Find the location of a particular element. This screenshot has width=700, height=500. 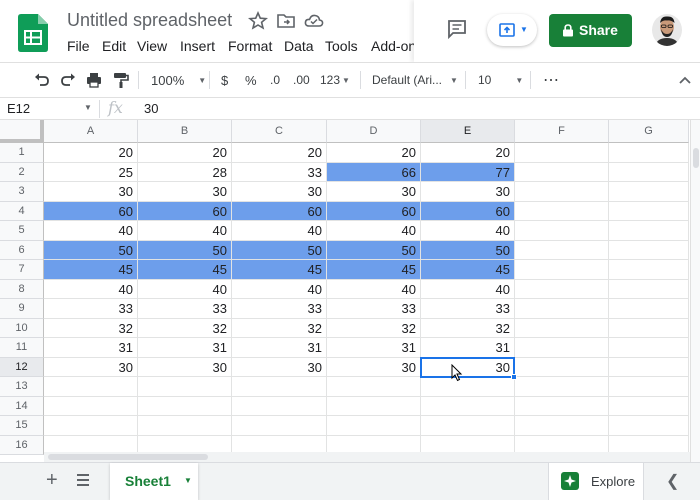

cell-d2: 66 is located at coordinates (374, 172).